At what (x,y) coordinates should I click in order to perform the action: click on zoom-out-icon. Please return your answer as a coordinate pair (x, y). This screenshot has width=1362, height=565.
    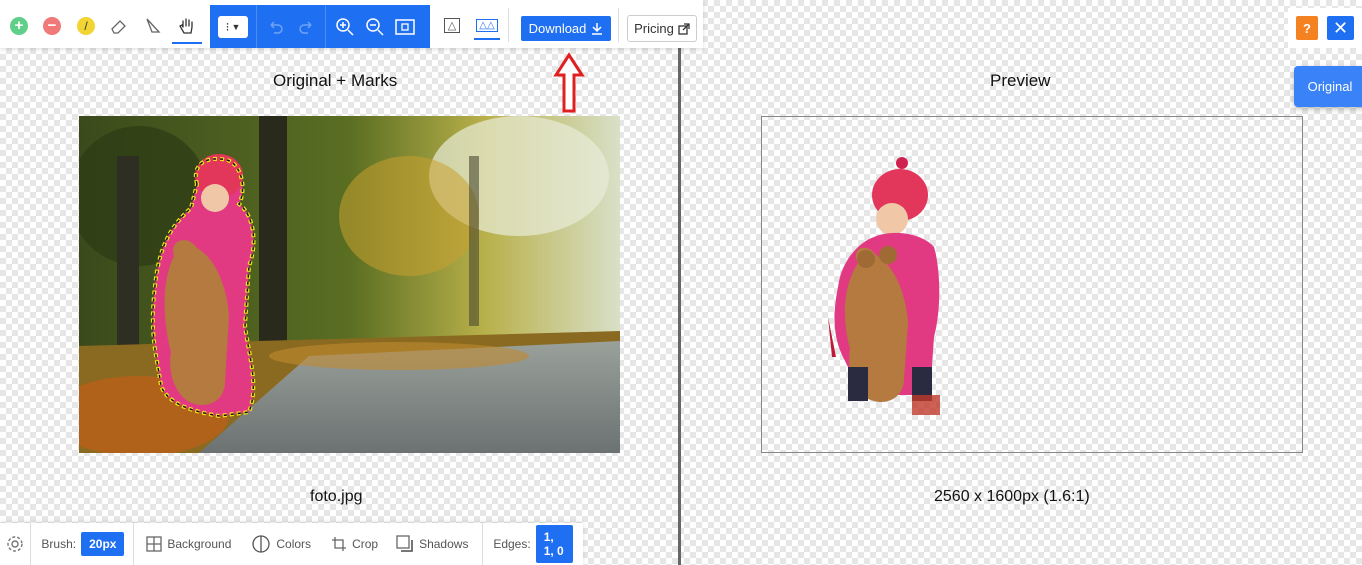
    Looking at the image, I should click on (375, 26).